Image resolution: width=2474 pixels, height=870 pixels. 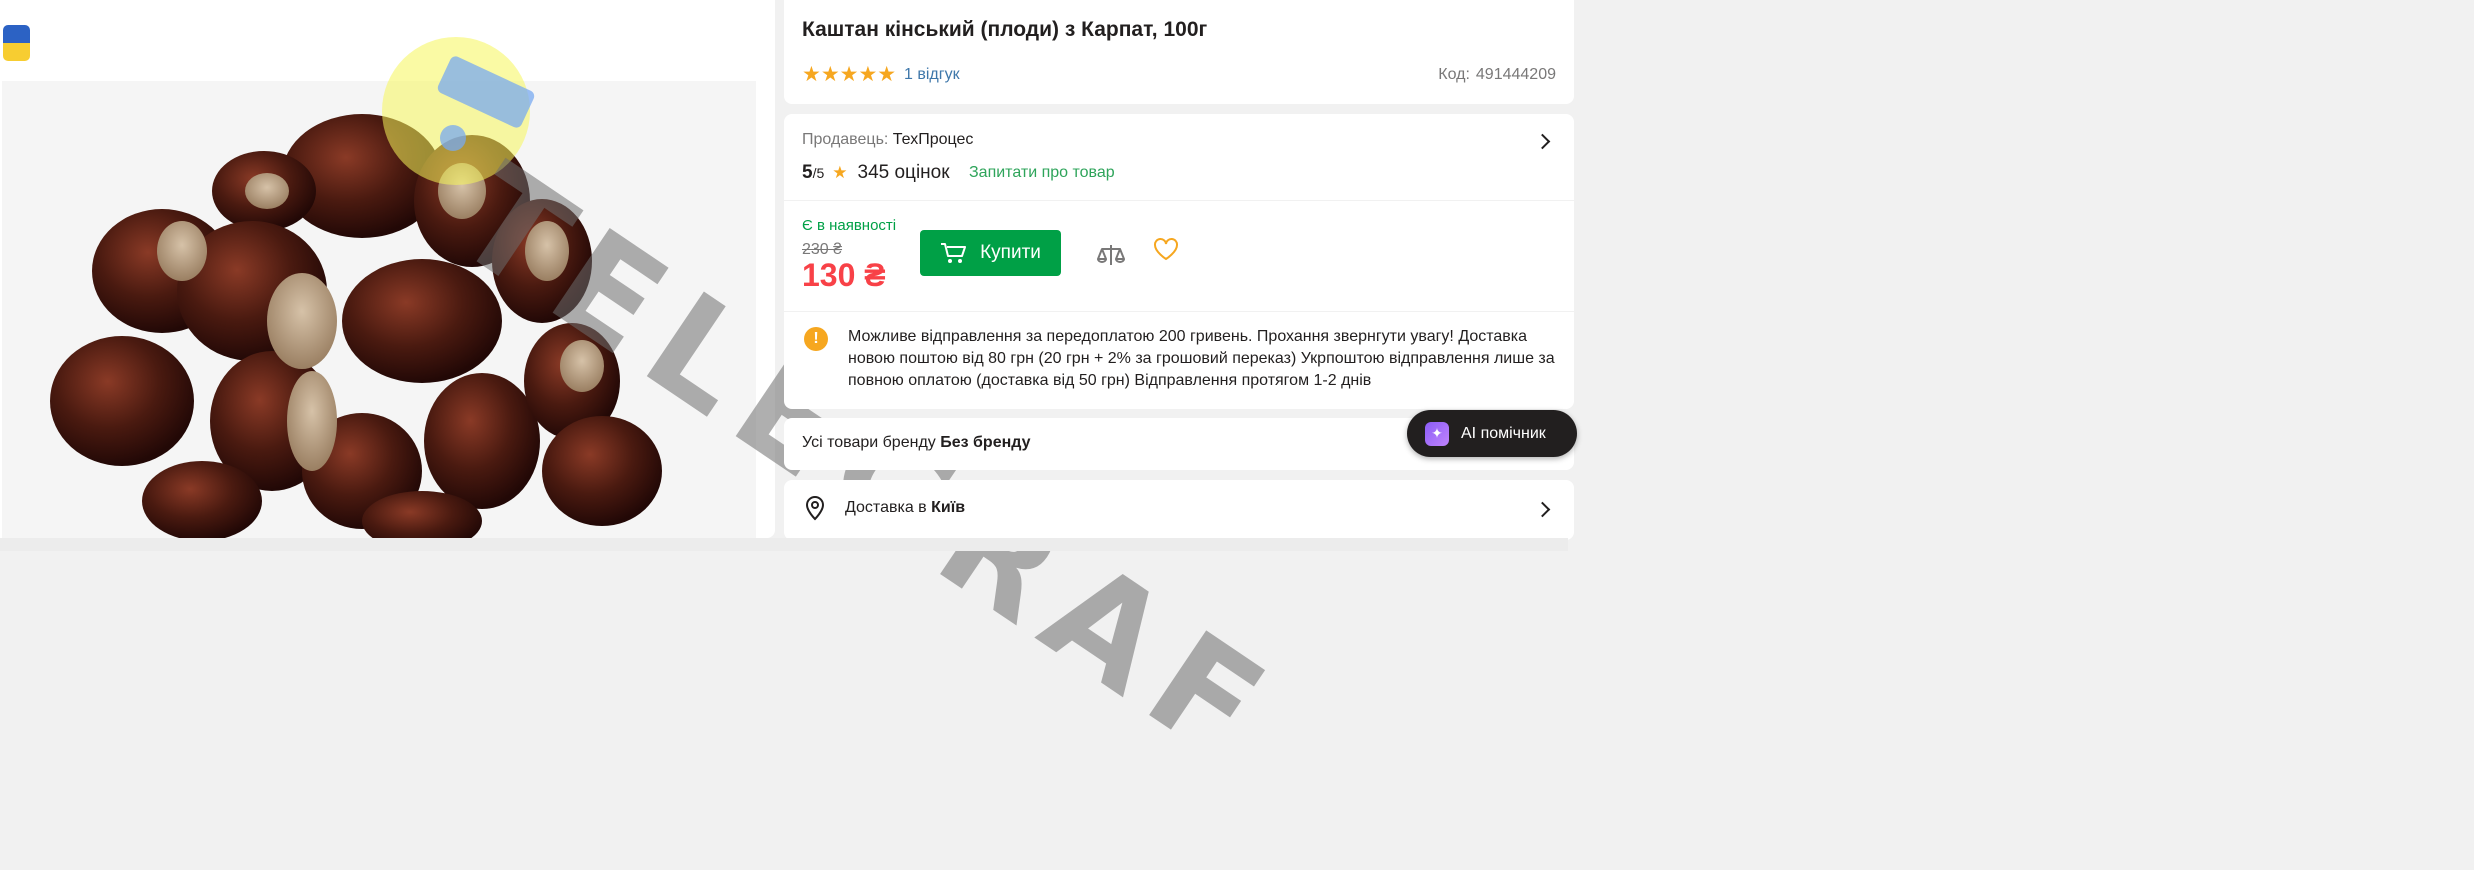 What do you see at coordinates (1010, 252) in the screenshot?
I see `buy-button-label: Купити` at bounding box center [1010, 252].